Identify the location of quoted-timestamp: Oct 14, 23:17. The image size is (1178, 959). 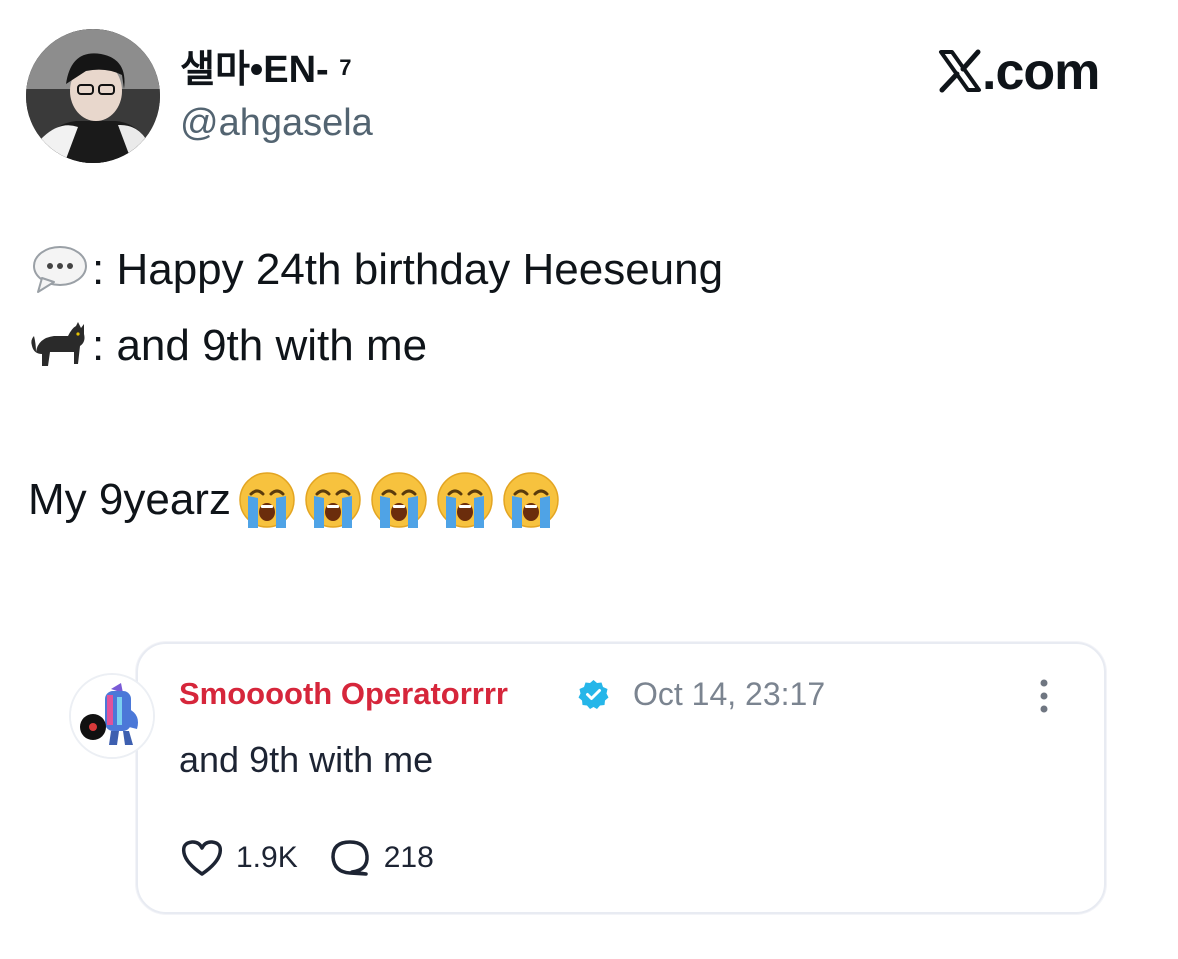
(729, 694).